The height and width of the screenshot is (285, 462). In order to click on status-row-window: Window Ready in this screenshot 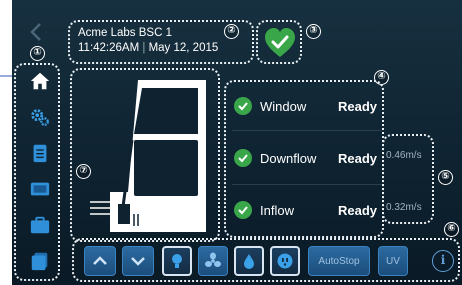, I will do `click(306, 106)`.